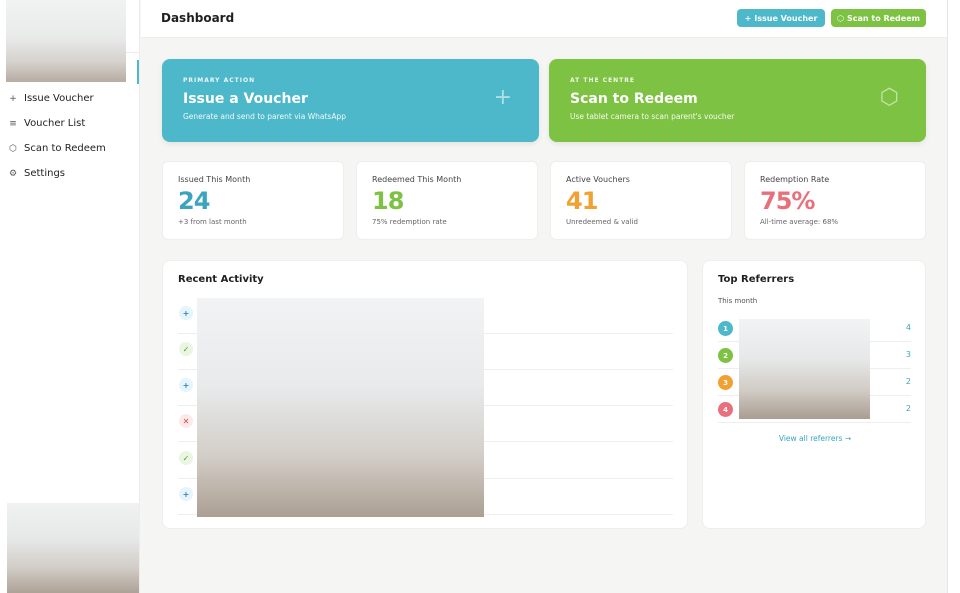 Image resolution: width=960 pixels, height=593 pixels. What do you see at coordinates (738, 301) in the screenshot?
I see `panel-subtitle: This month` at bounding box center [738, 301].